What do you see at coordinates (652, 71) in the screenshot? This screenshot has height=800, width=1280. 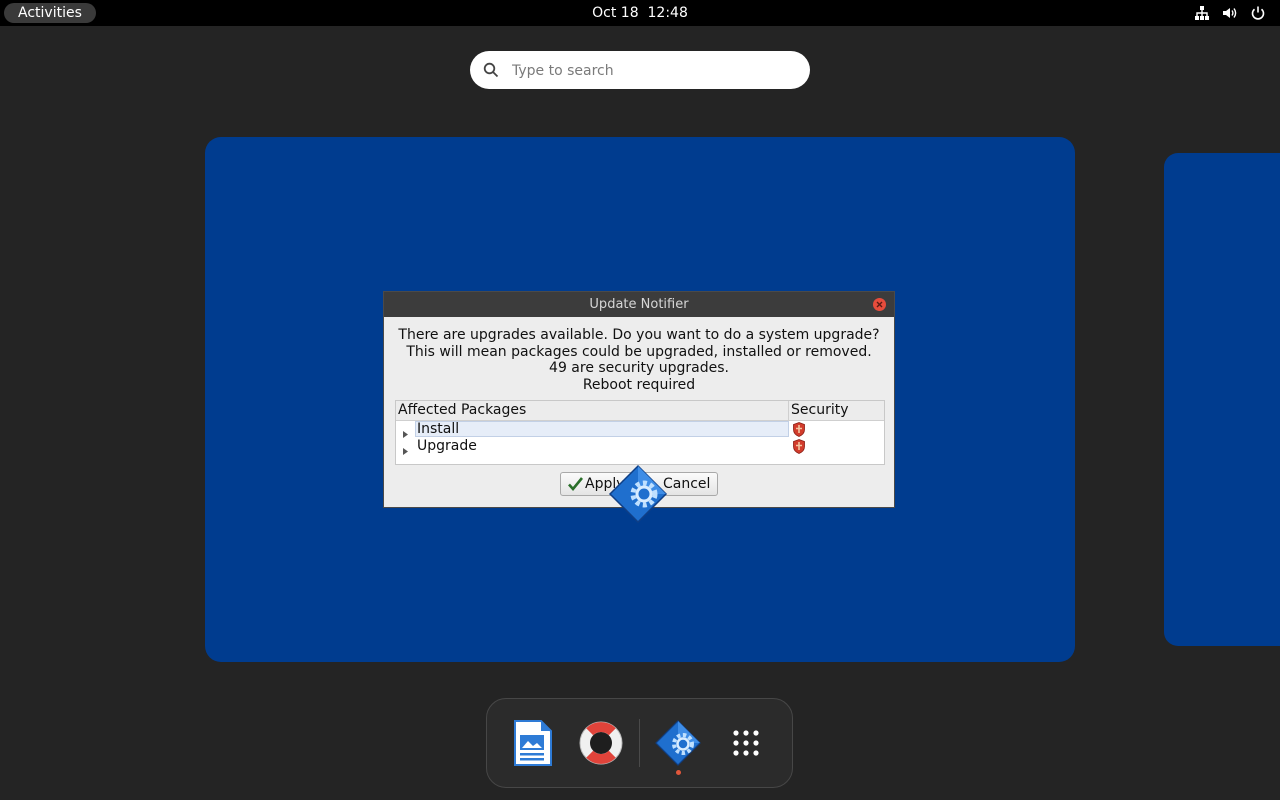 I see `search-input` at bounding box center [652, 71].